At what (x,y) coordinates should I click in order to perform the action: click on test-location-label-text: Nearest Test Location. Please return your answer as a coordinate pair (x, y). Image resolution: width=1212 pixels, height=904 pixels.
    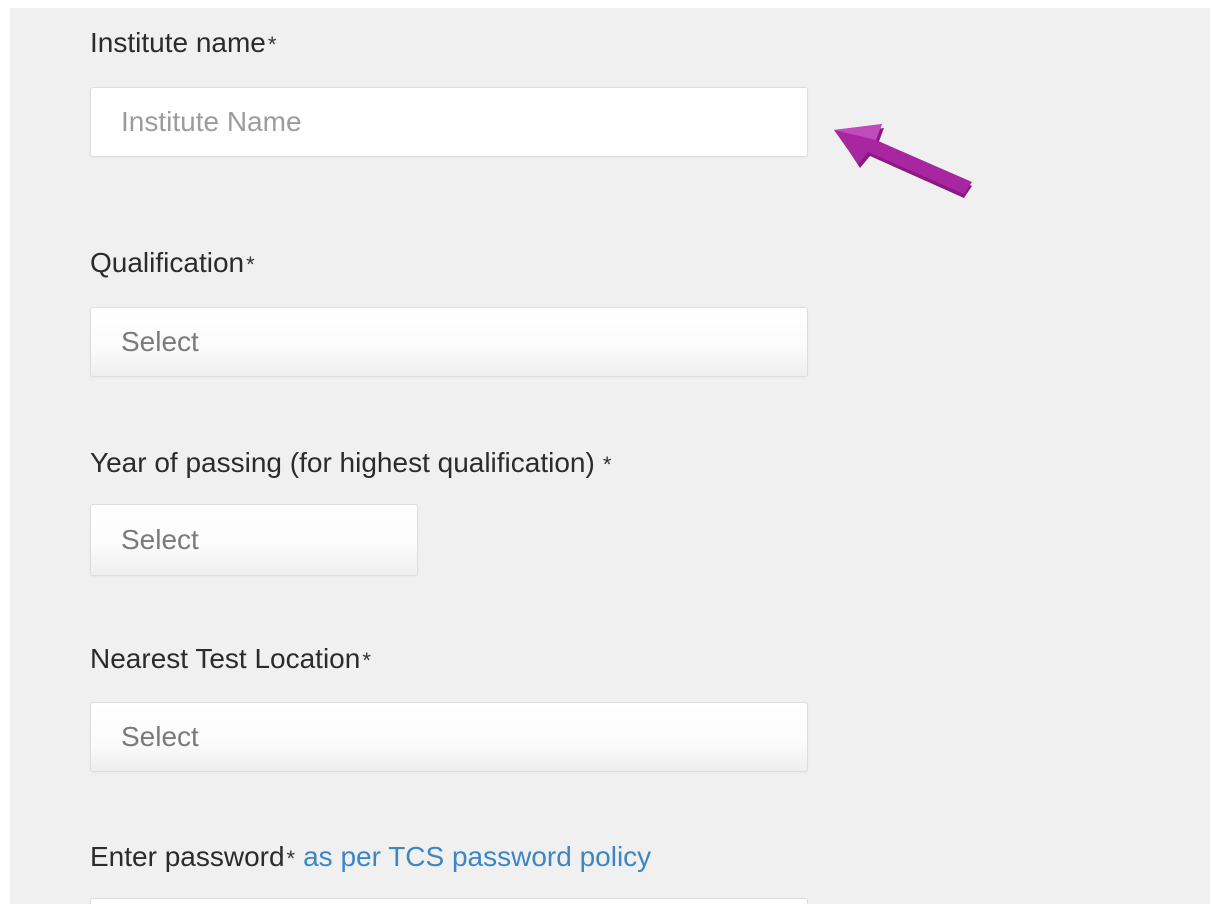
    Looking at the image, I should click on (225, 658).